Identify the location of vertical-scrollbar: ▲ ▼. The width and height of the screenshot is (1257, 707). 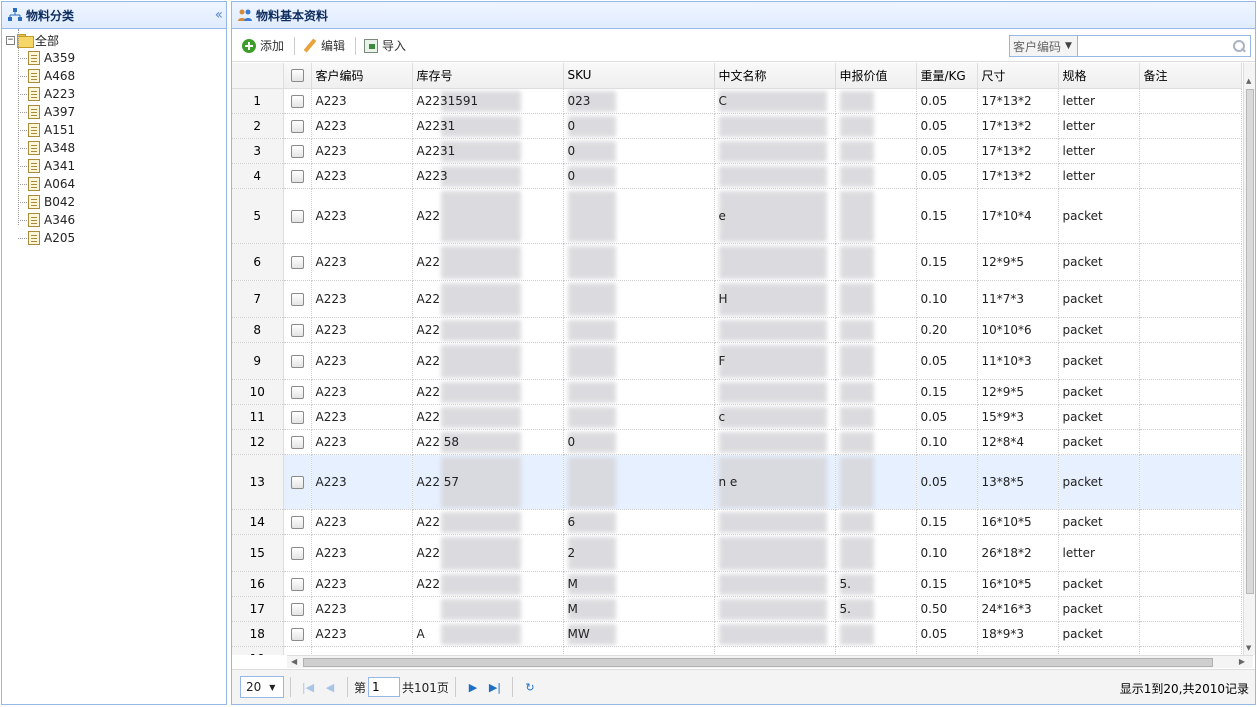
(1249, 359).